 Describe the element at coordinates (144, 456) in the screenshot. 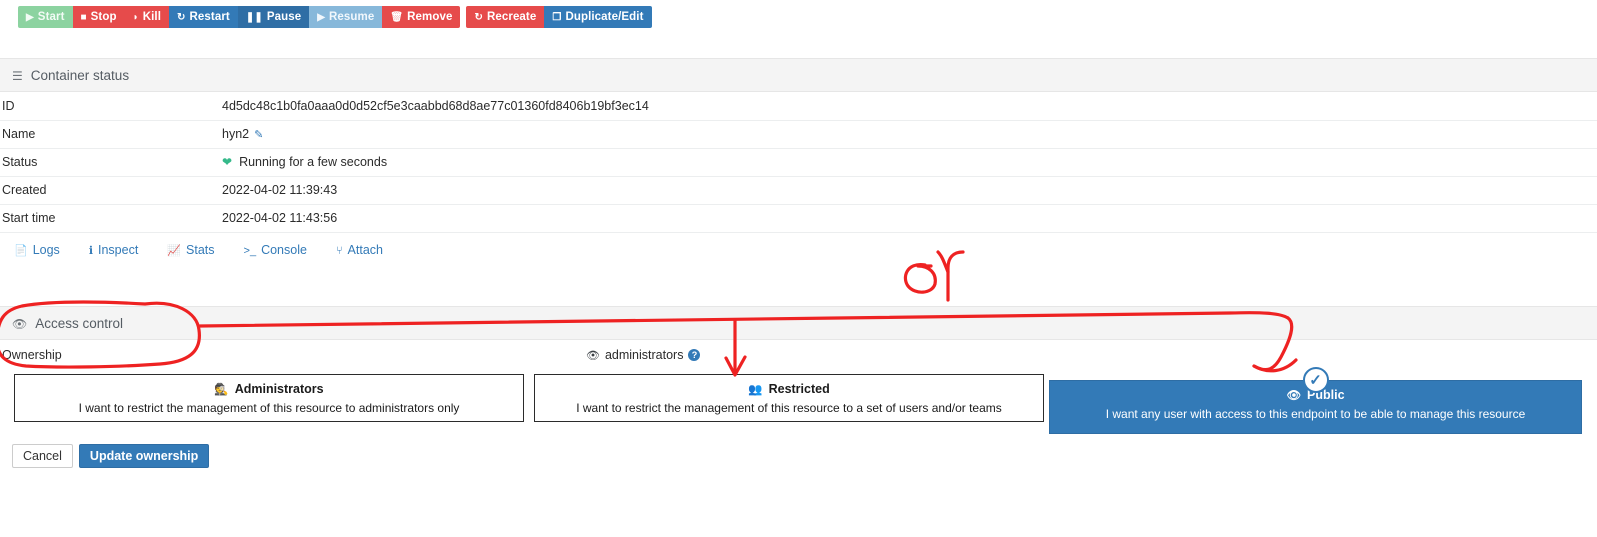

I see `update-ownership-button: Update ownership` at that location.